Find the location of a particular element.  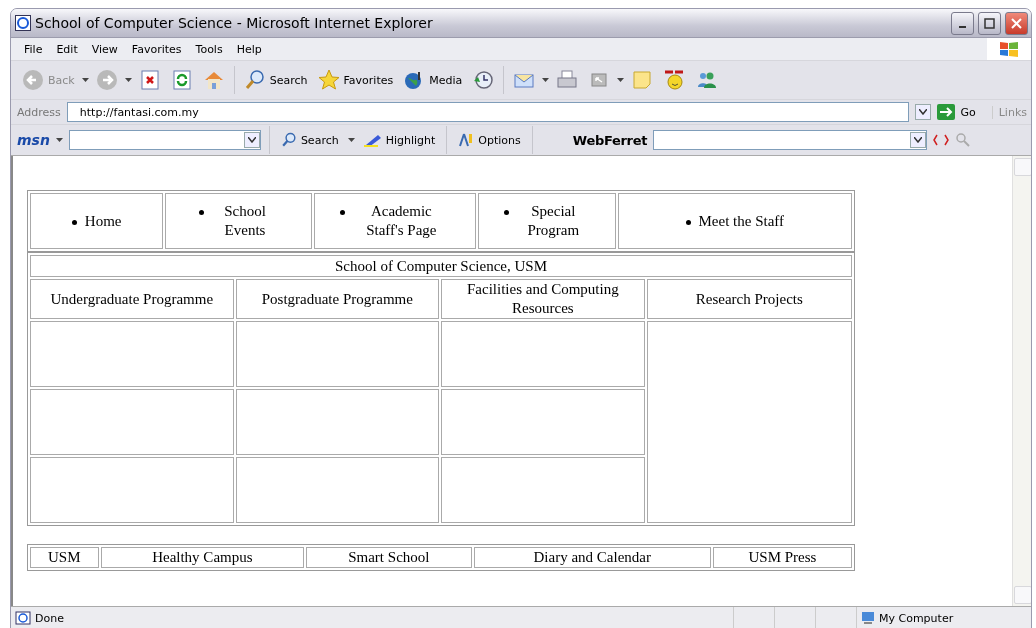

options-button: Options is located at coordinates (489, 140).